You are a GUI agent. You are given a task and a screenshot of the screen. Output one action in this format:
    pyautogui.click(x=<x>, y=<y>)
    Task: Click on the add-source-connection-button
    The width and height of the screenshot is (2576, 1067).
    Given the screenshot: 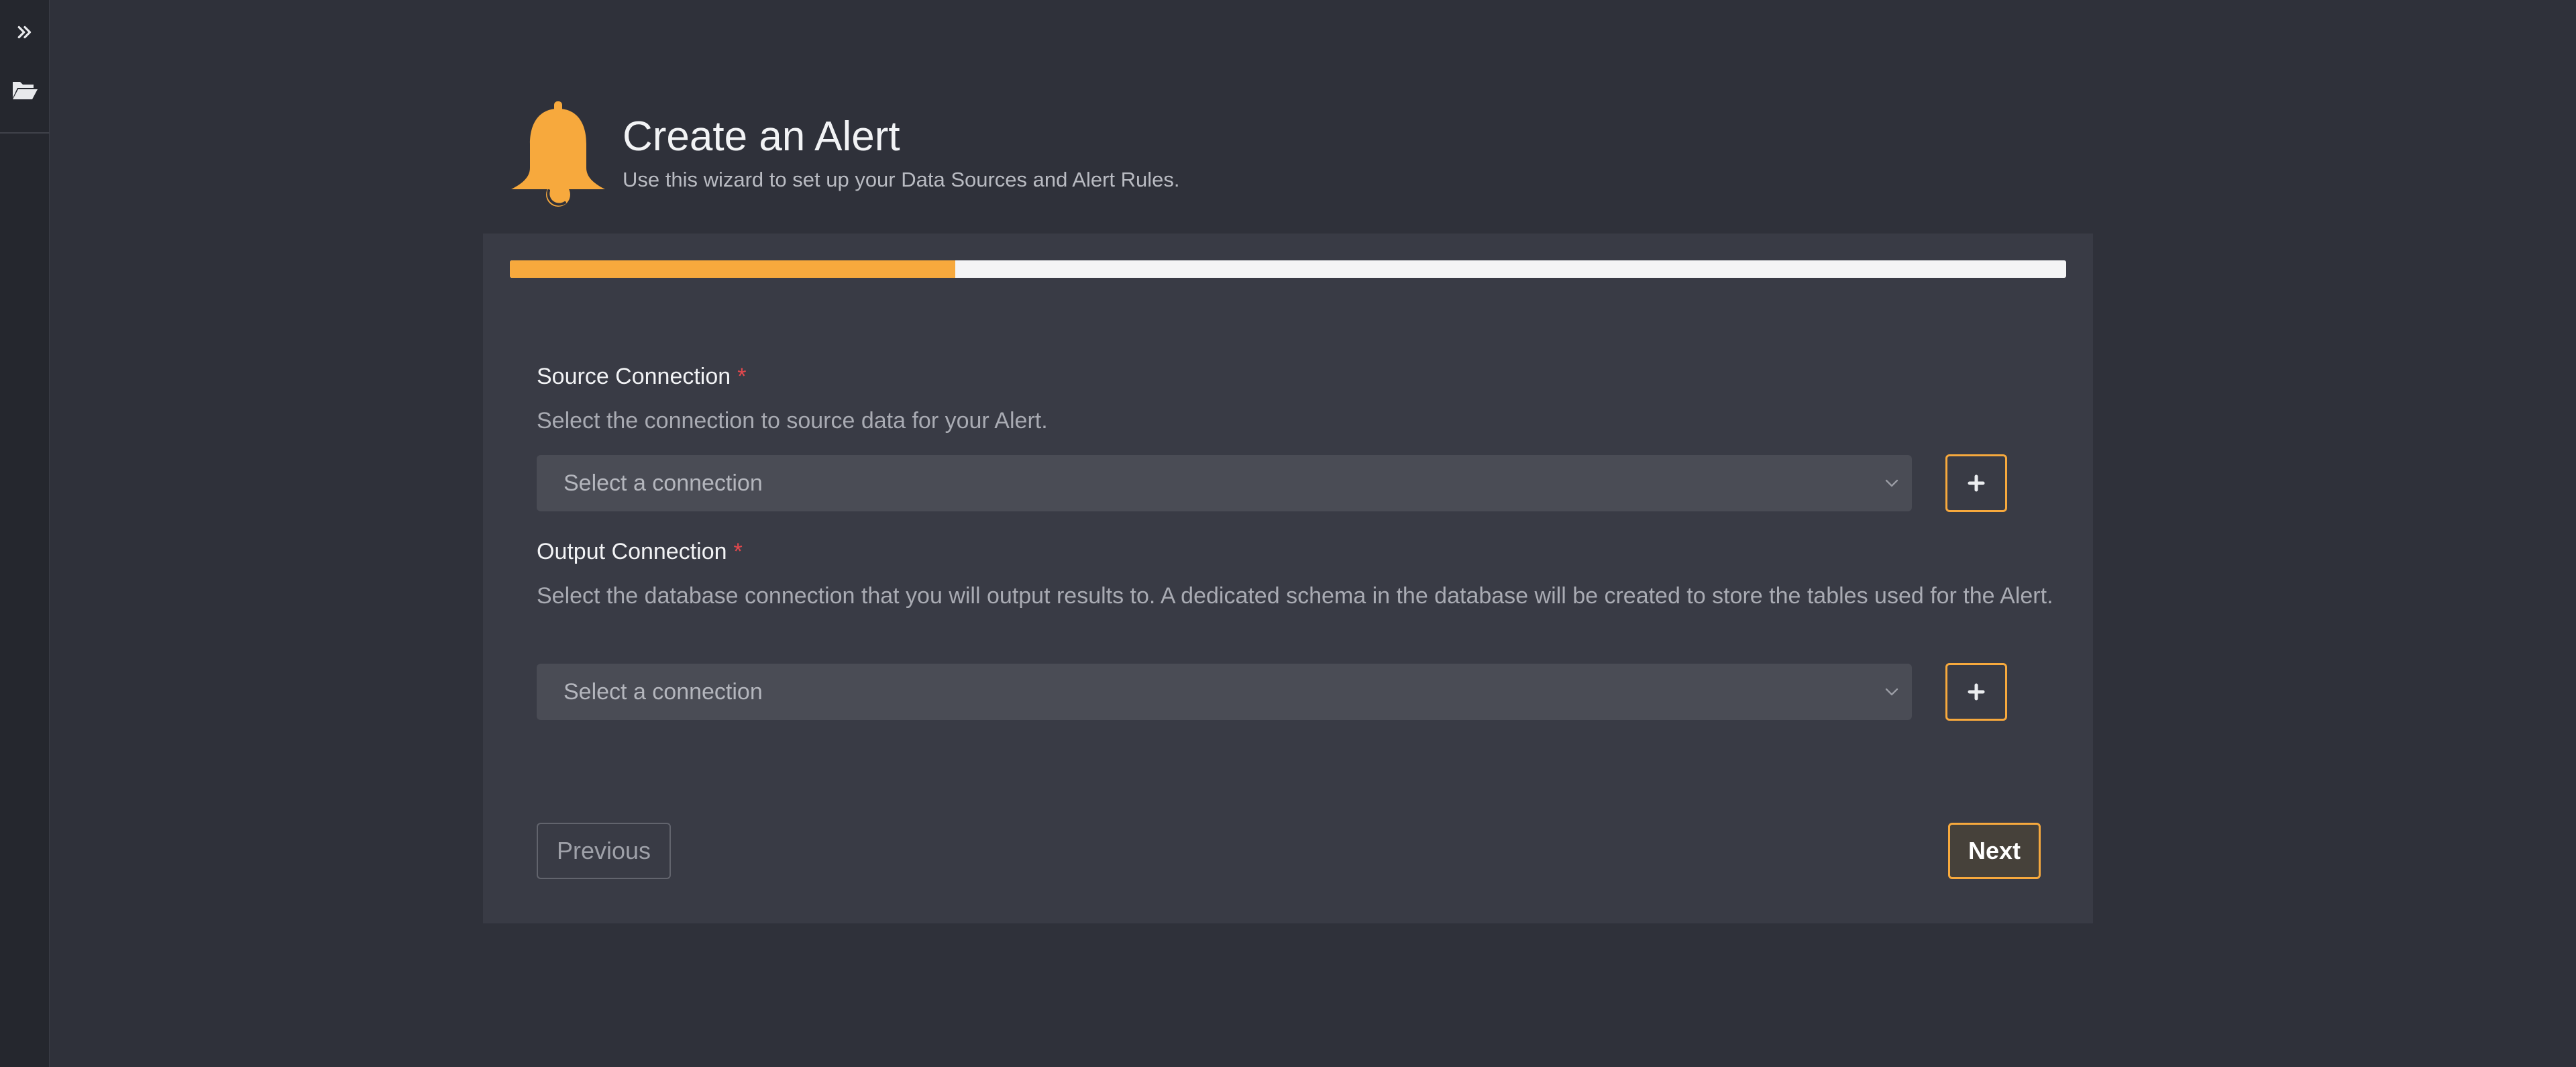 What is the action you would take?
    pyautogui.click(x=1976, y=483)
    